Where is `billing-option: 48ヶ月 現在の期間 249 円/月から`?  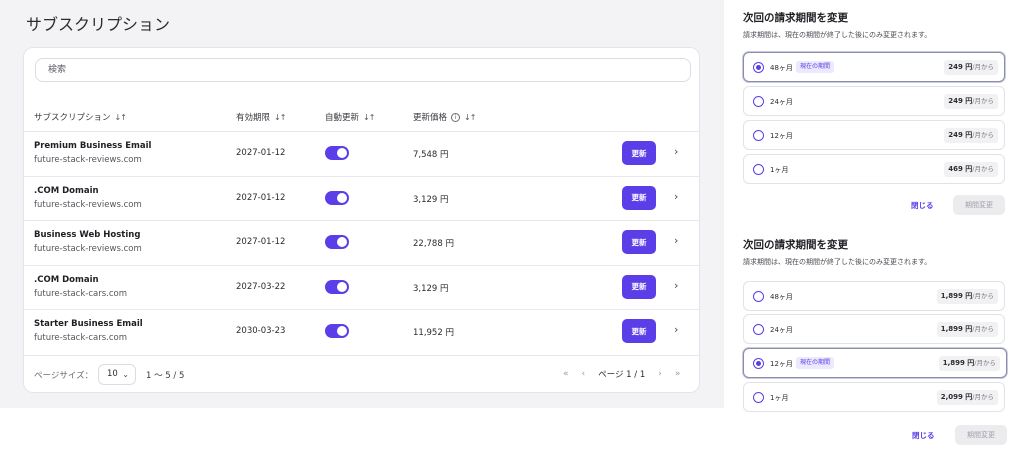
billing-option: 48ヶ月 現在の期間 249 円/月から is located at coordinates (874, 67).